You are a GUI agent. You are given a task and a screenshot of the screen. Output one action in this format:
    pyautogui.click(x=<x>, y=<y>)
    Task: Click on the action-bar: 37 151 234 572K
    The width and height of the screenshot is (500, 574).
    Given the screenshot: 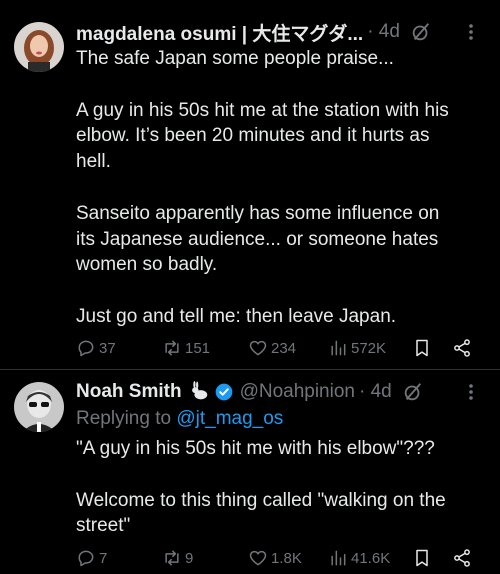 What is the action you would take?
    pyautogui.click(x=281, y=348)
    